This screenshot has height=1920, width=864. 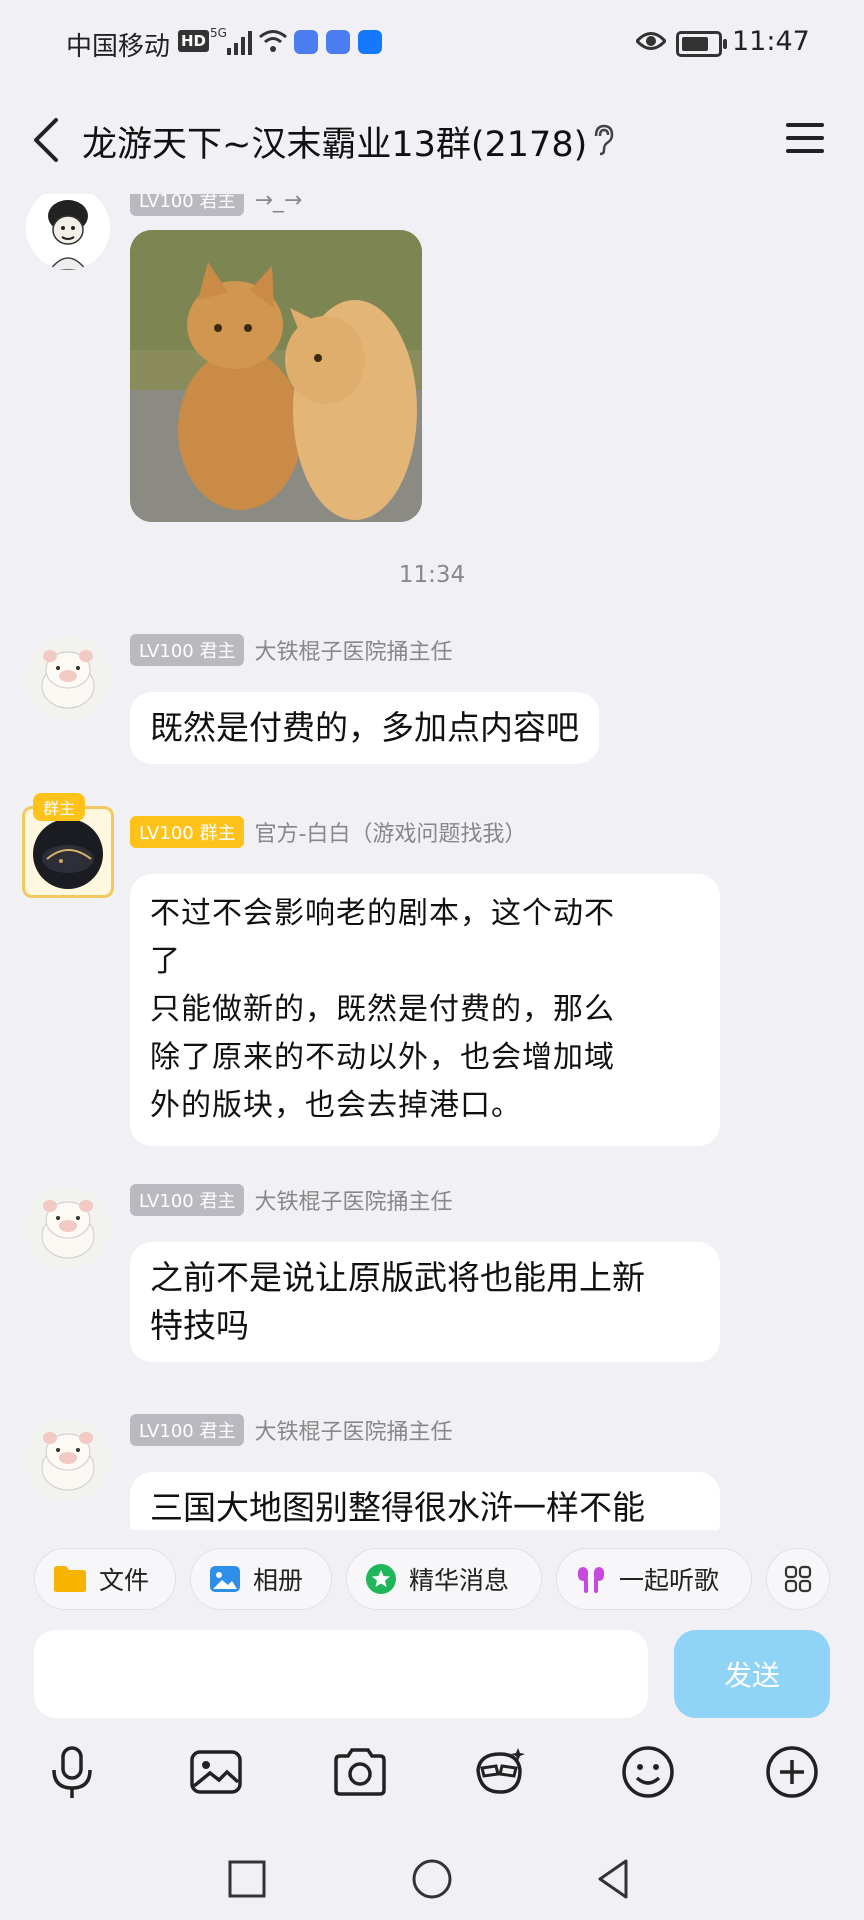 What do you see at coordinates (187, 832) in the screenshot?
I see `owner-badge: LV100 群主` at bounding box center [187, 832].